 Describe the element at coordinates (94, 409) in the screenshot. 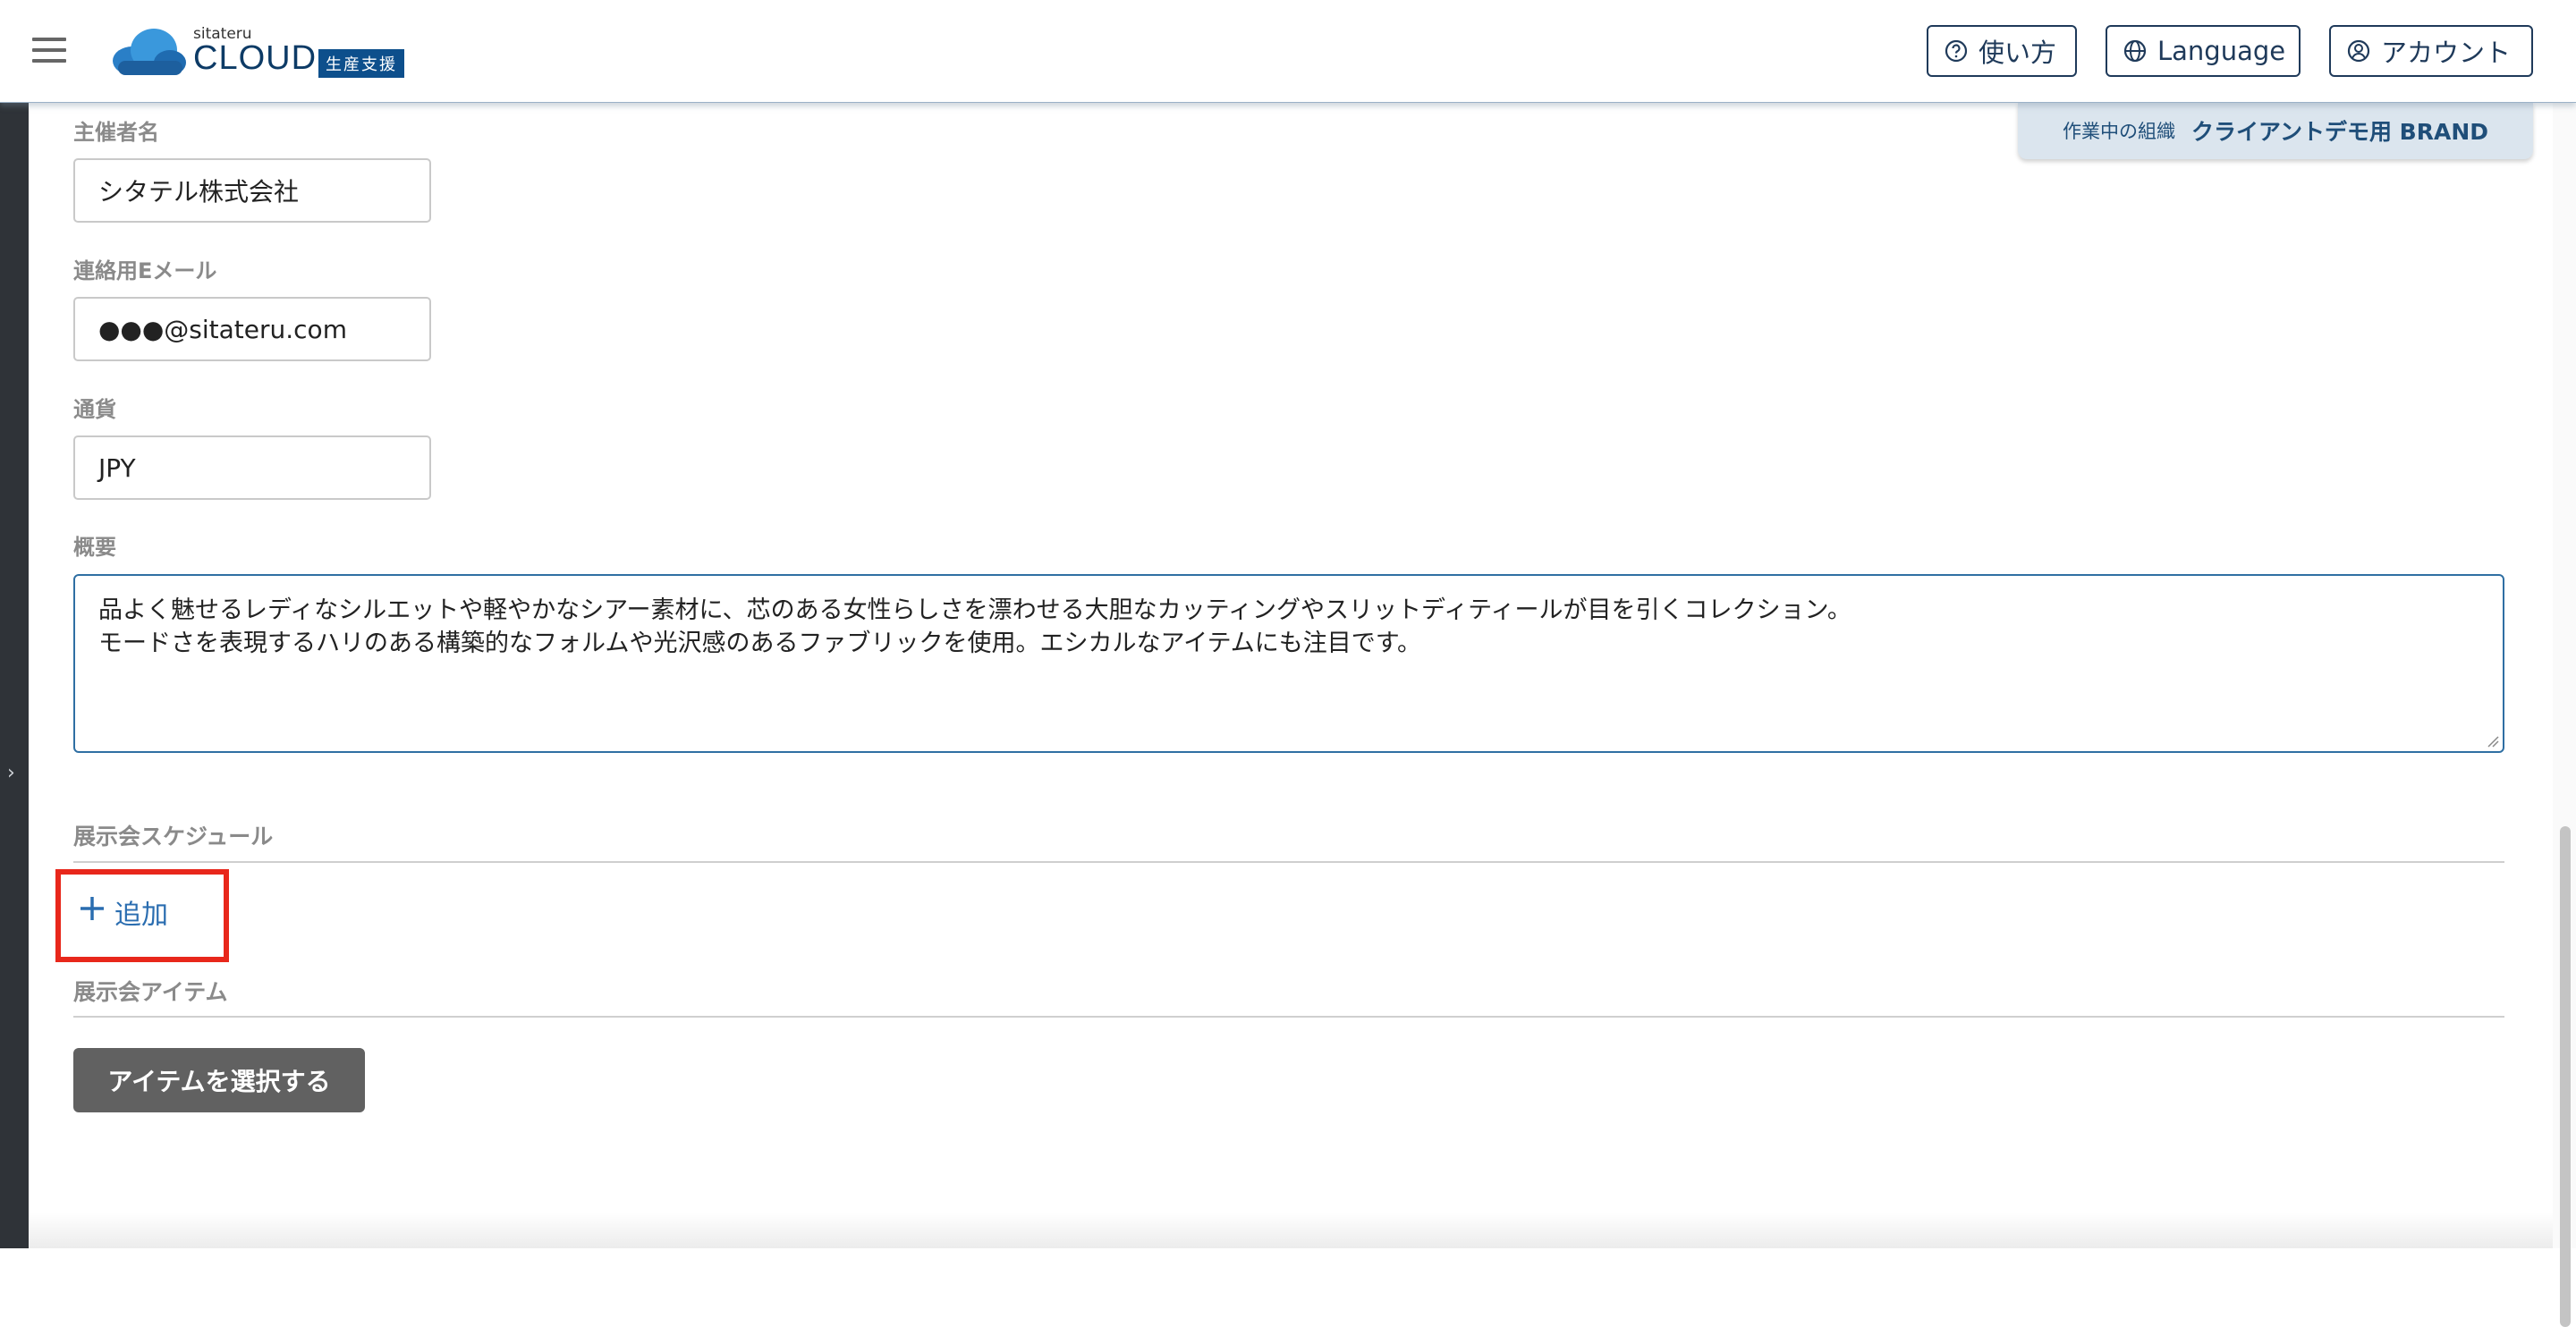

I see `currency-label: 通貨` at that location.